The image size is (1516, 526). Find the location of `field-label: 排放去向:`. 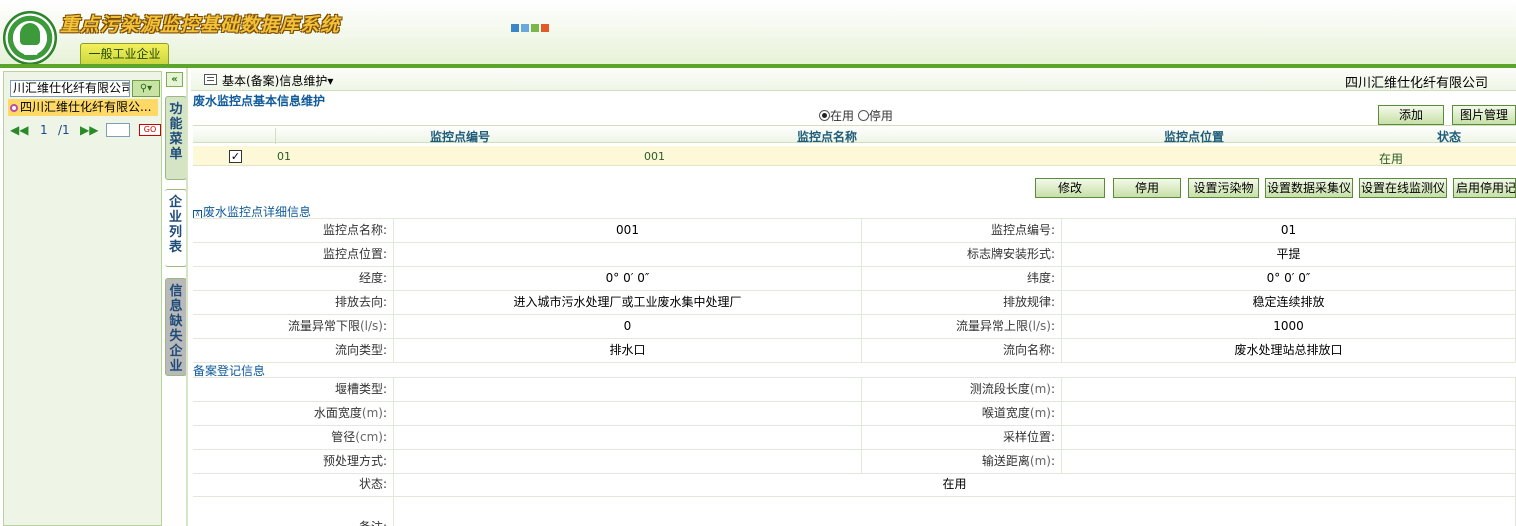

field-label: 排放去向: is located at coordinates (293, 302).